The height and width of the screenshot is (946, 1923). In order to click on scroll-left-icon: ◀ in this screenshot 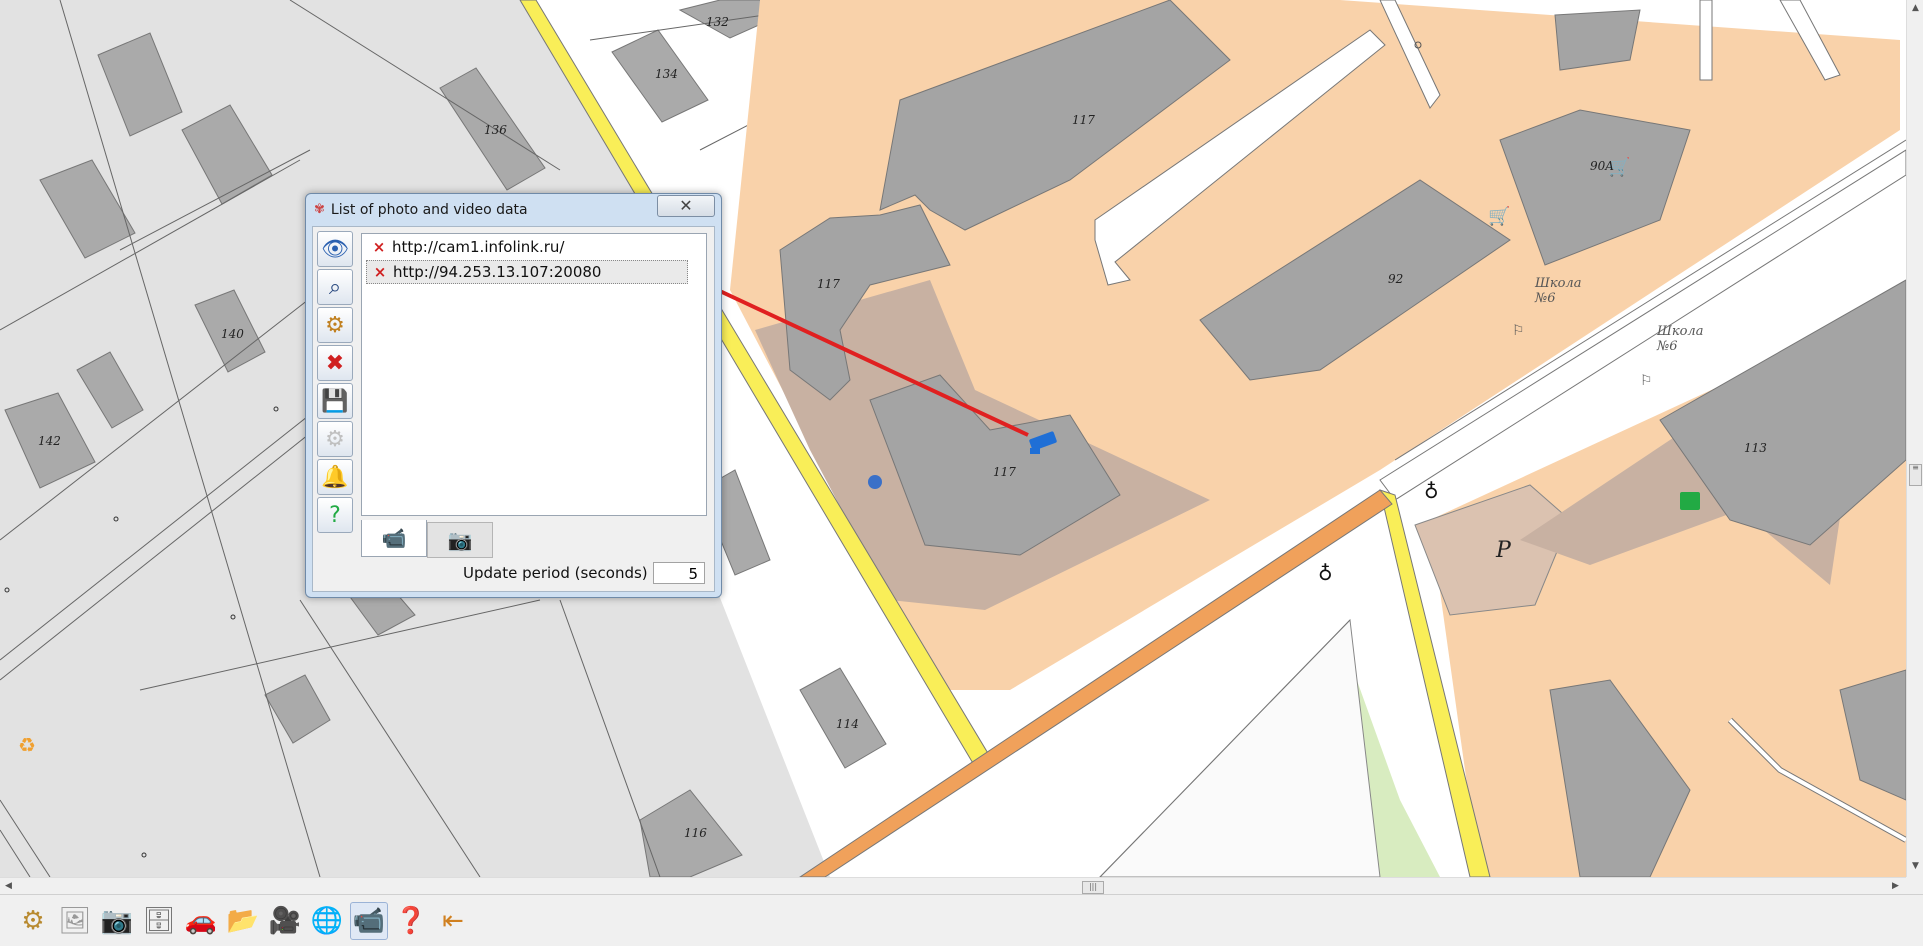, I will do `click(8, 886)`.